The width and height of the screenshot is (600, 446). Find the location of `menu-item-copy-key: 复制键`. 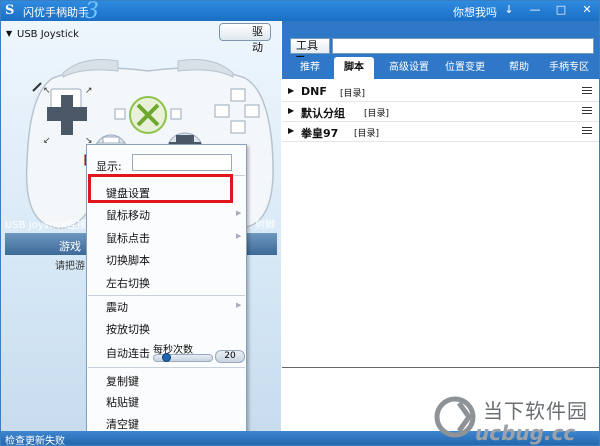

menu-item-copy-key: 复制键 is located at coordinates (122, 381).